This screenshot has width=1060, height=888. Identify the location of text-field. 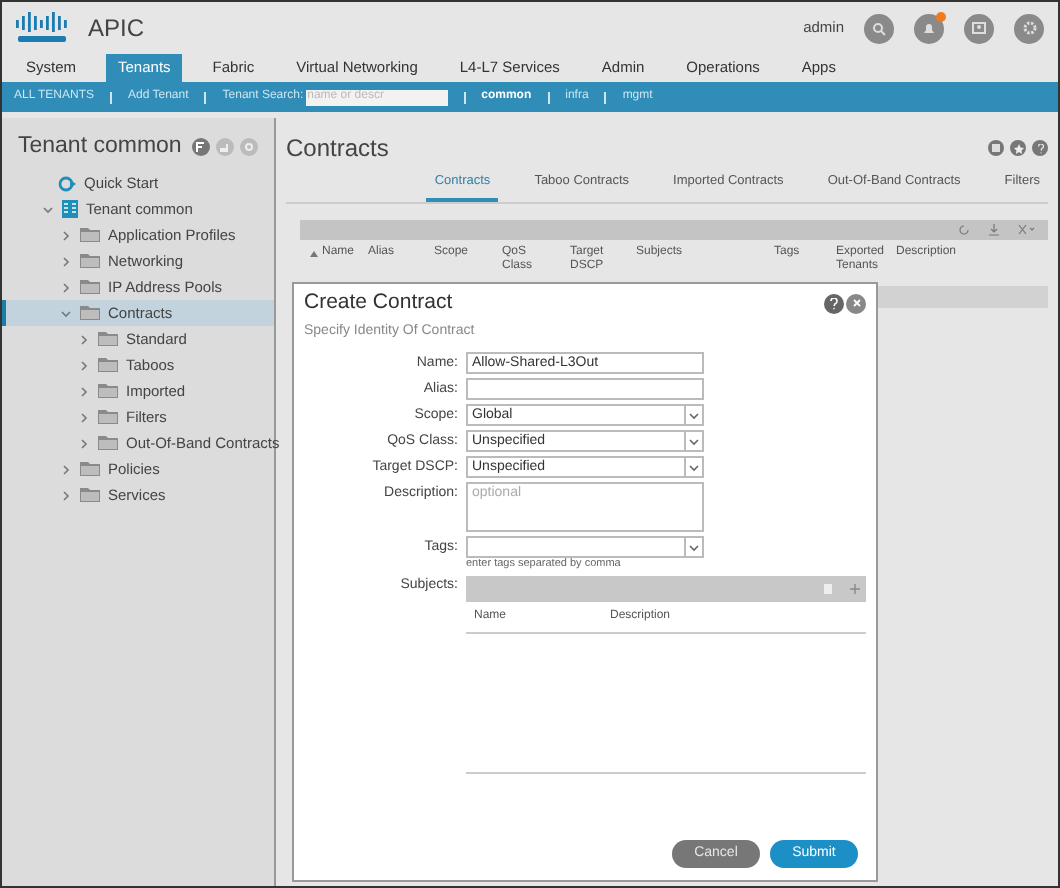
(585, 389).